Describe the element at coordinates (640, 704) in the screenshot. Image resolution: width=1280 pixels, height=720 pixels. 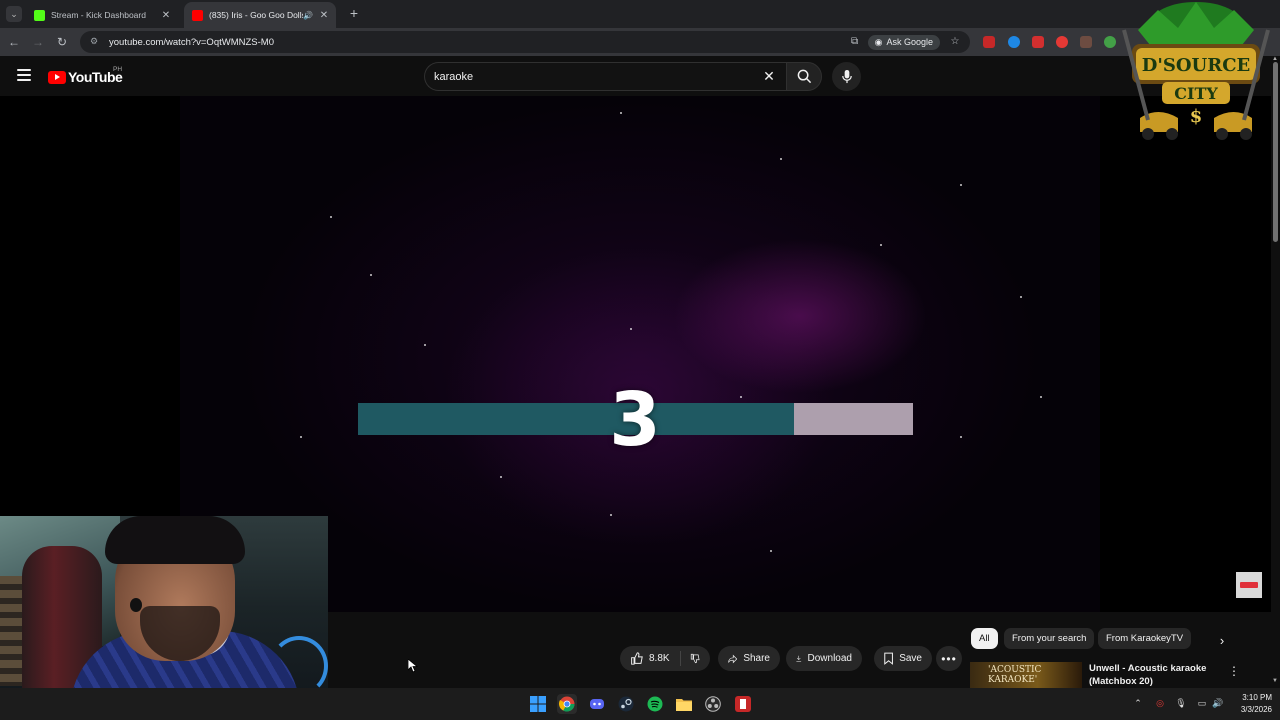
I see `windows-taskbar: ⌃ ◎ 🎙 ▭ 🔊 3:10 PM 3/3/2026` at that location.